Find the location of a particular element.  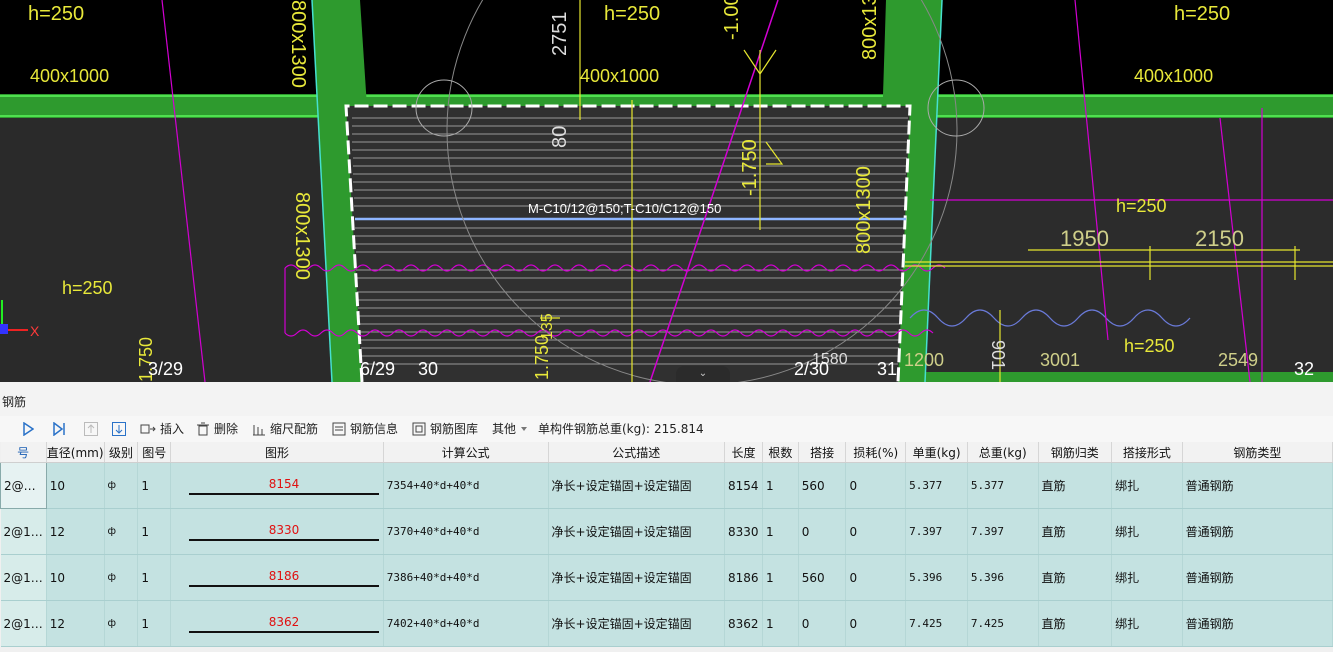

col-header-lap: 搭接 is located at coordinates (822, 452).